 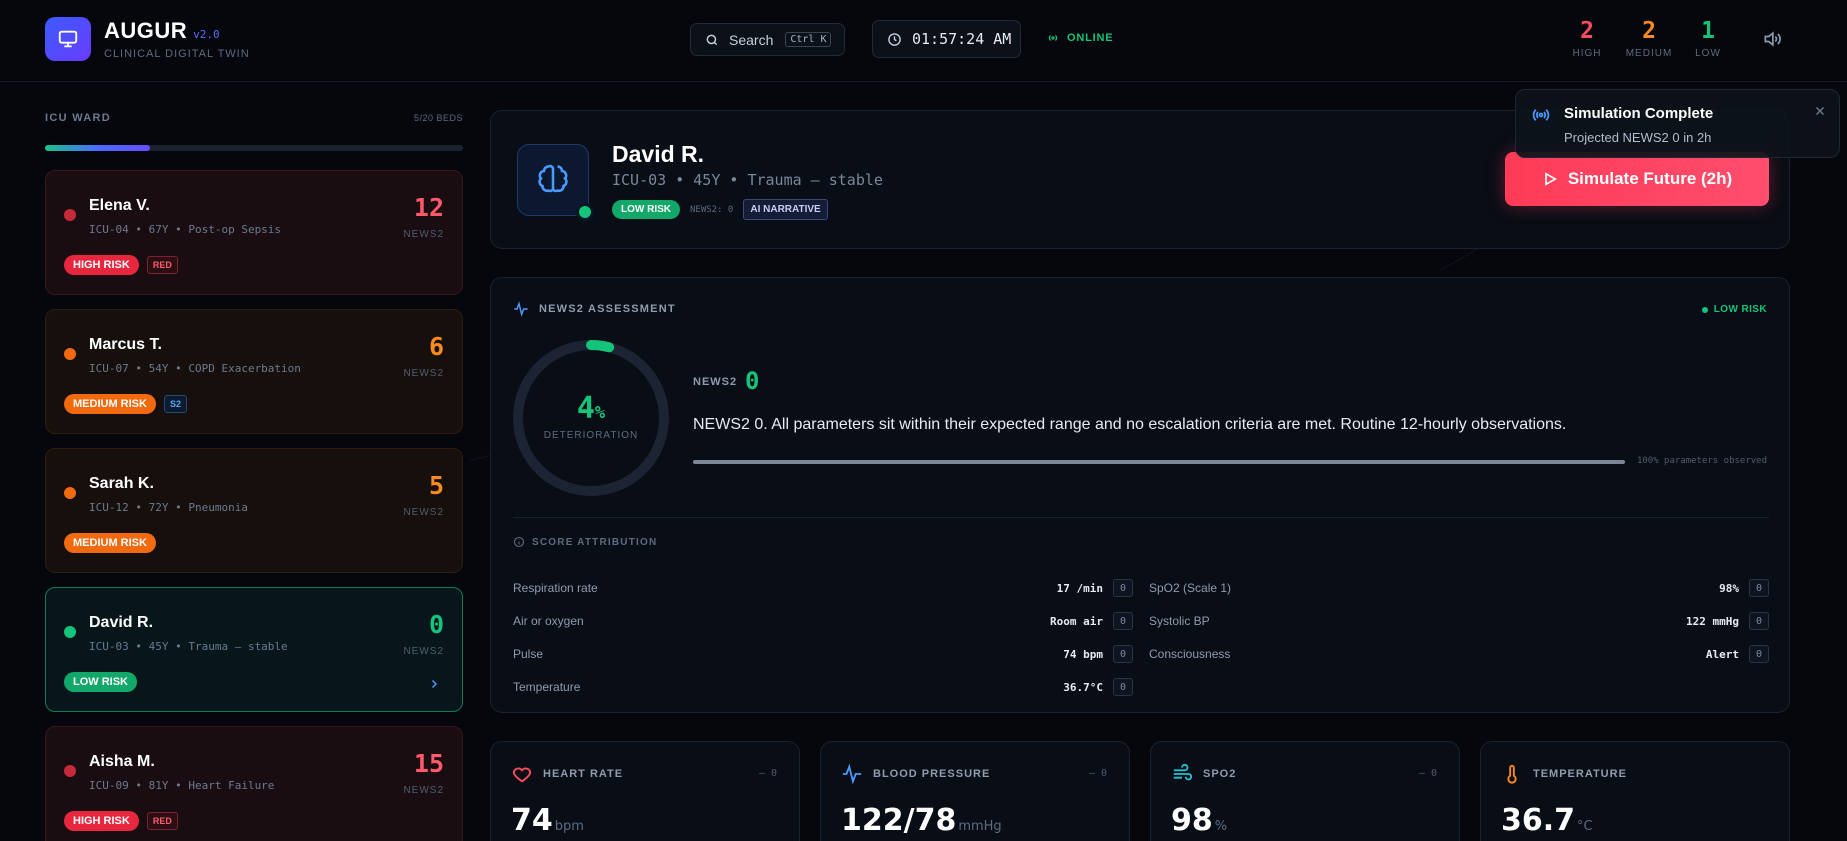 What do you see at coordinates (823, 687) in the screenshot?
I see `attribution-row: Temperature 36.7°C 0` at bounding box center [823, 687].